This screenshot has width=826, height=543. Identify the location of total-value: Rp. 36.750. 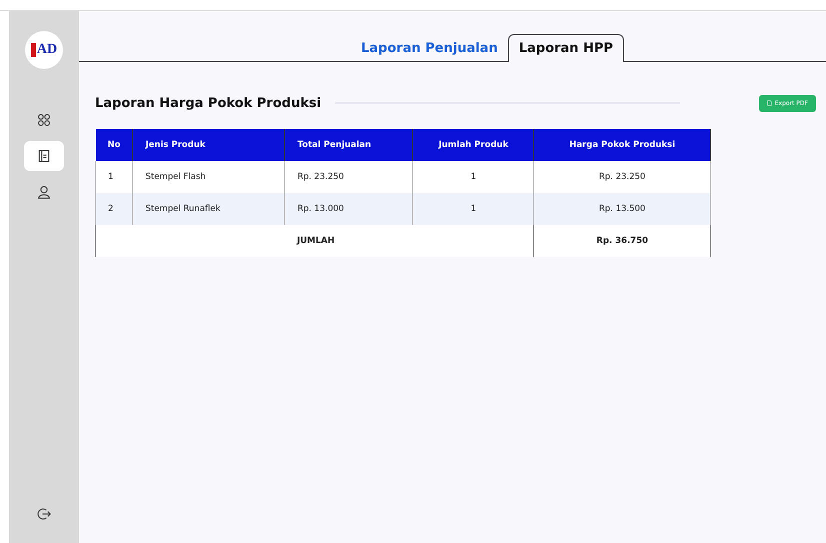
(622, 241).